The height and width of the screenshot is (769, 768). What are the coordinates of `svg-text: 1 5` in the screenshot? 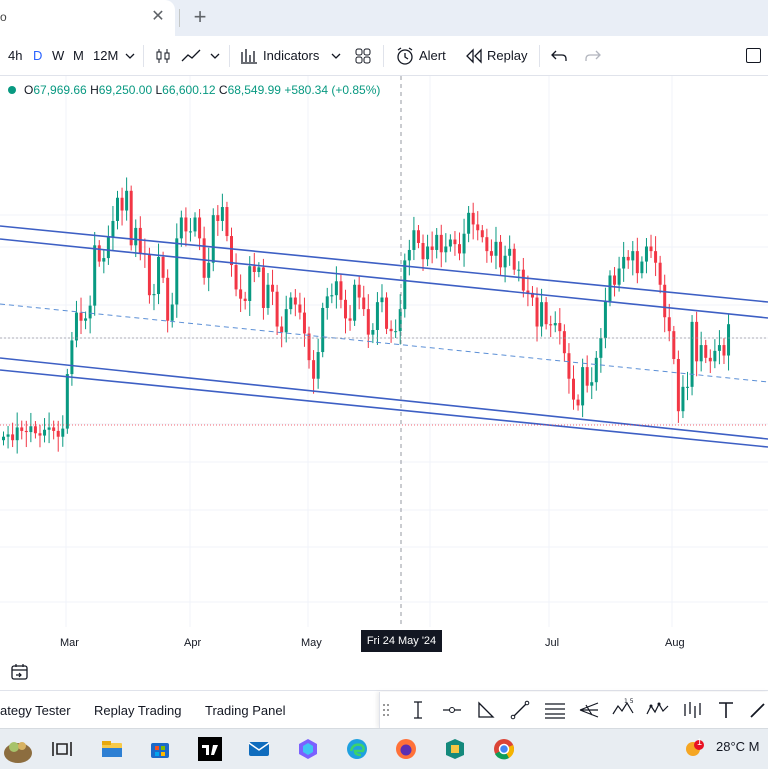 It's located at (629, 701).